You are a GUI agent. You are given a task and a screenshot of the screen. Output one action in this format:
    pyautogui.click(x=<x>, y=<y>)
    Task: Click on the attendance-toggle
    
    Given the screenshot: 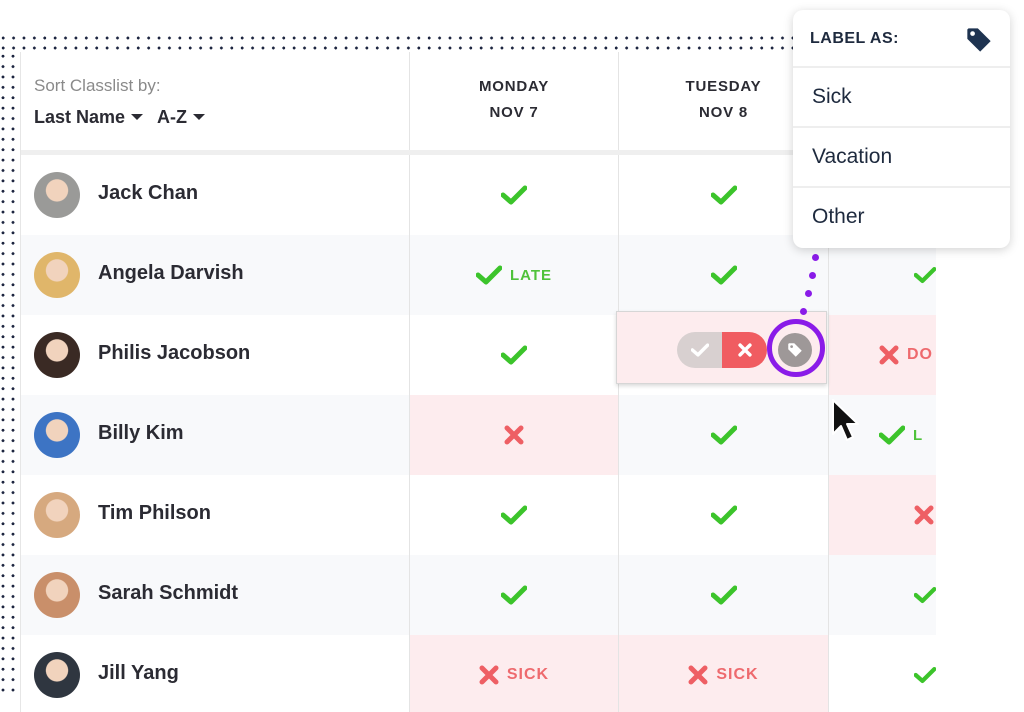 What is the action you would take?
    pyautogui.click(x=722, y=350)
    